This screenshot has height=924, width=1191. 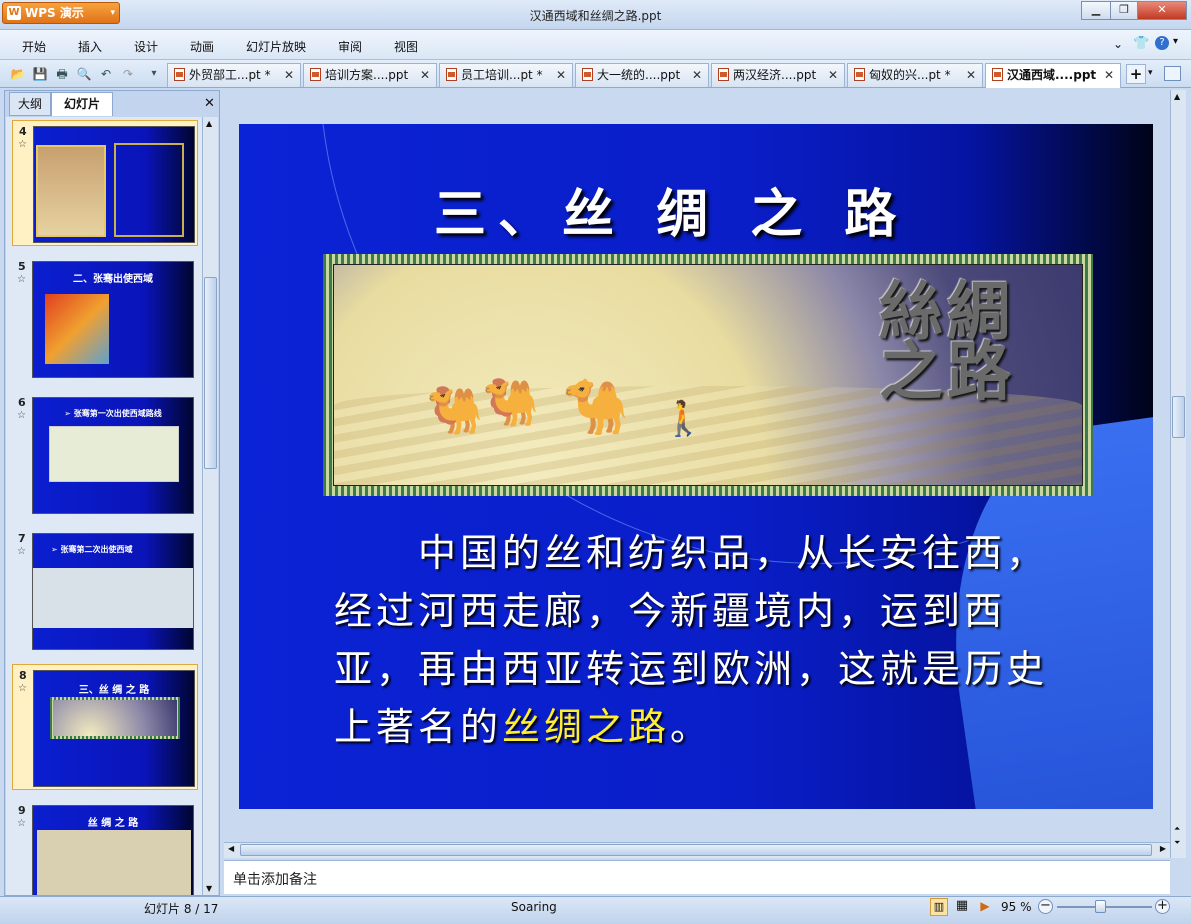 I want to click on silk-road-calligraphy: 絲綢之路, so click(x=947, y=342).